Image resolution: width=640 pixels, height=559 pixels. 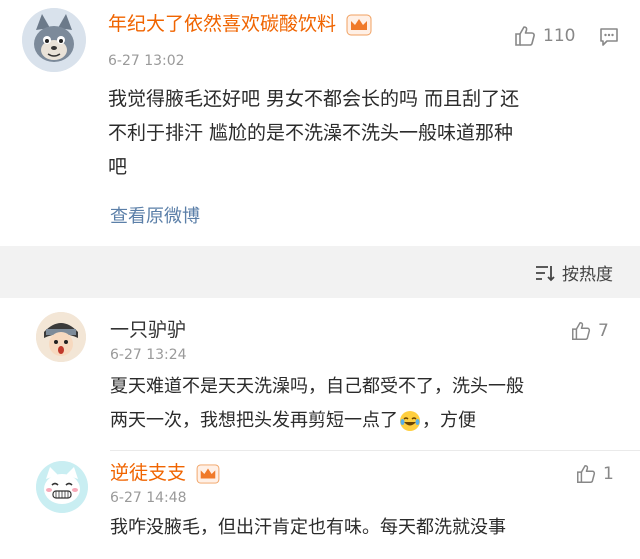 I want to click on comment-time: 6-27 14:48, so click(x=148, y=498).